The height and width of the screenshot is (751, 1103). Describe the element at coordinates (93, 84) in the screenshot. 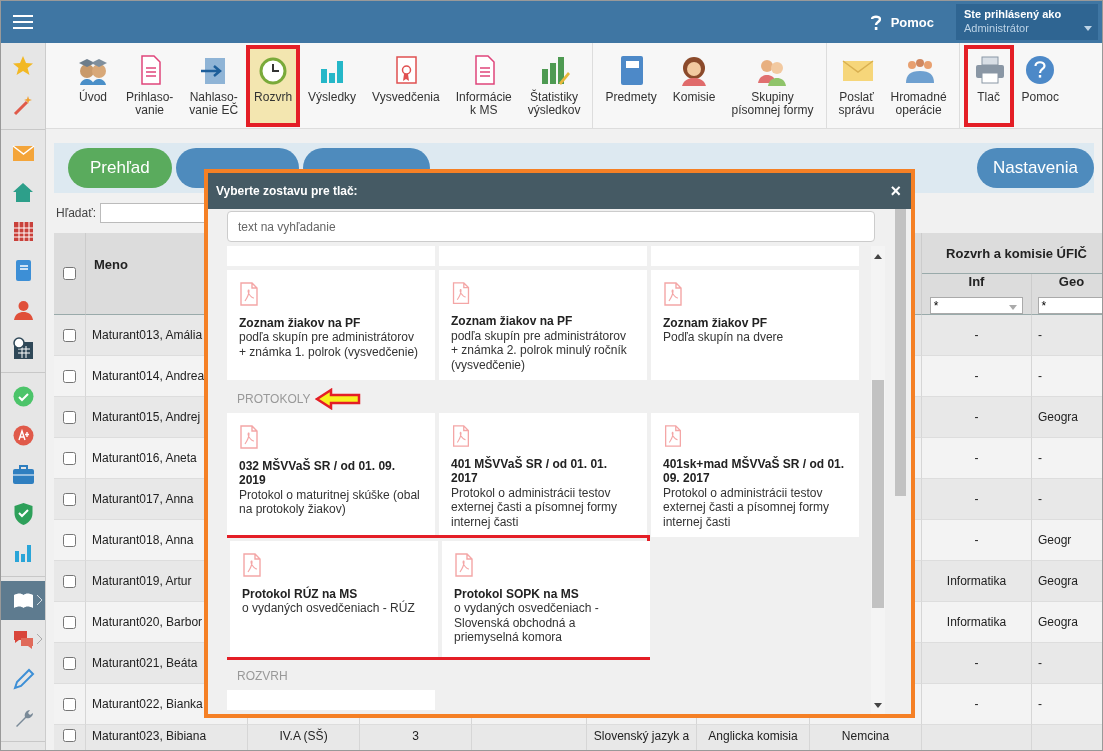

I see `toolbar-button: Úvod` at that location.